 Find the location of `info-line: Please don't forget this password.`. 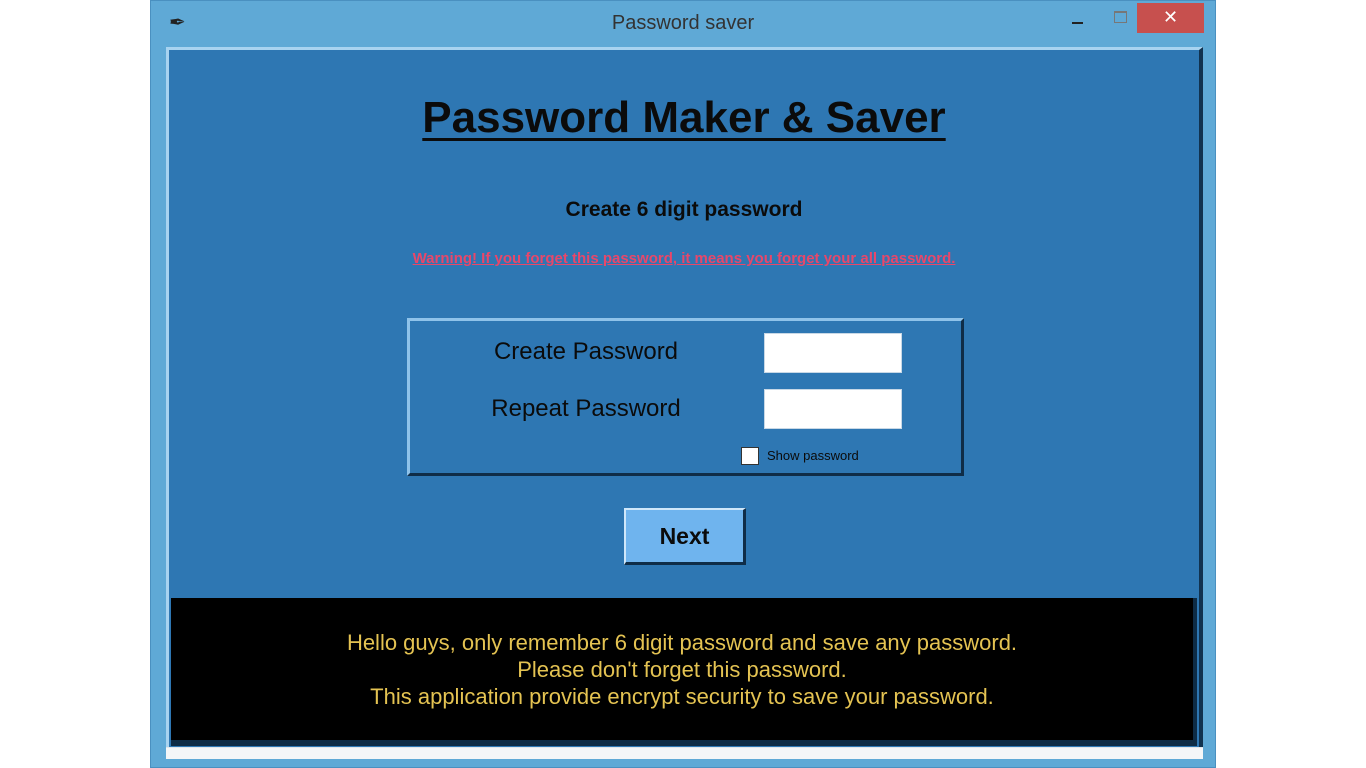

info-line: Please don't forget this password. is located at coordinates (682, 669).